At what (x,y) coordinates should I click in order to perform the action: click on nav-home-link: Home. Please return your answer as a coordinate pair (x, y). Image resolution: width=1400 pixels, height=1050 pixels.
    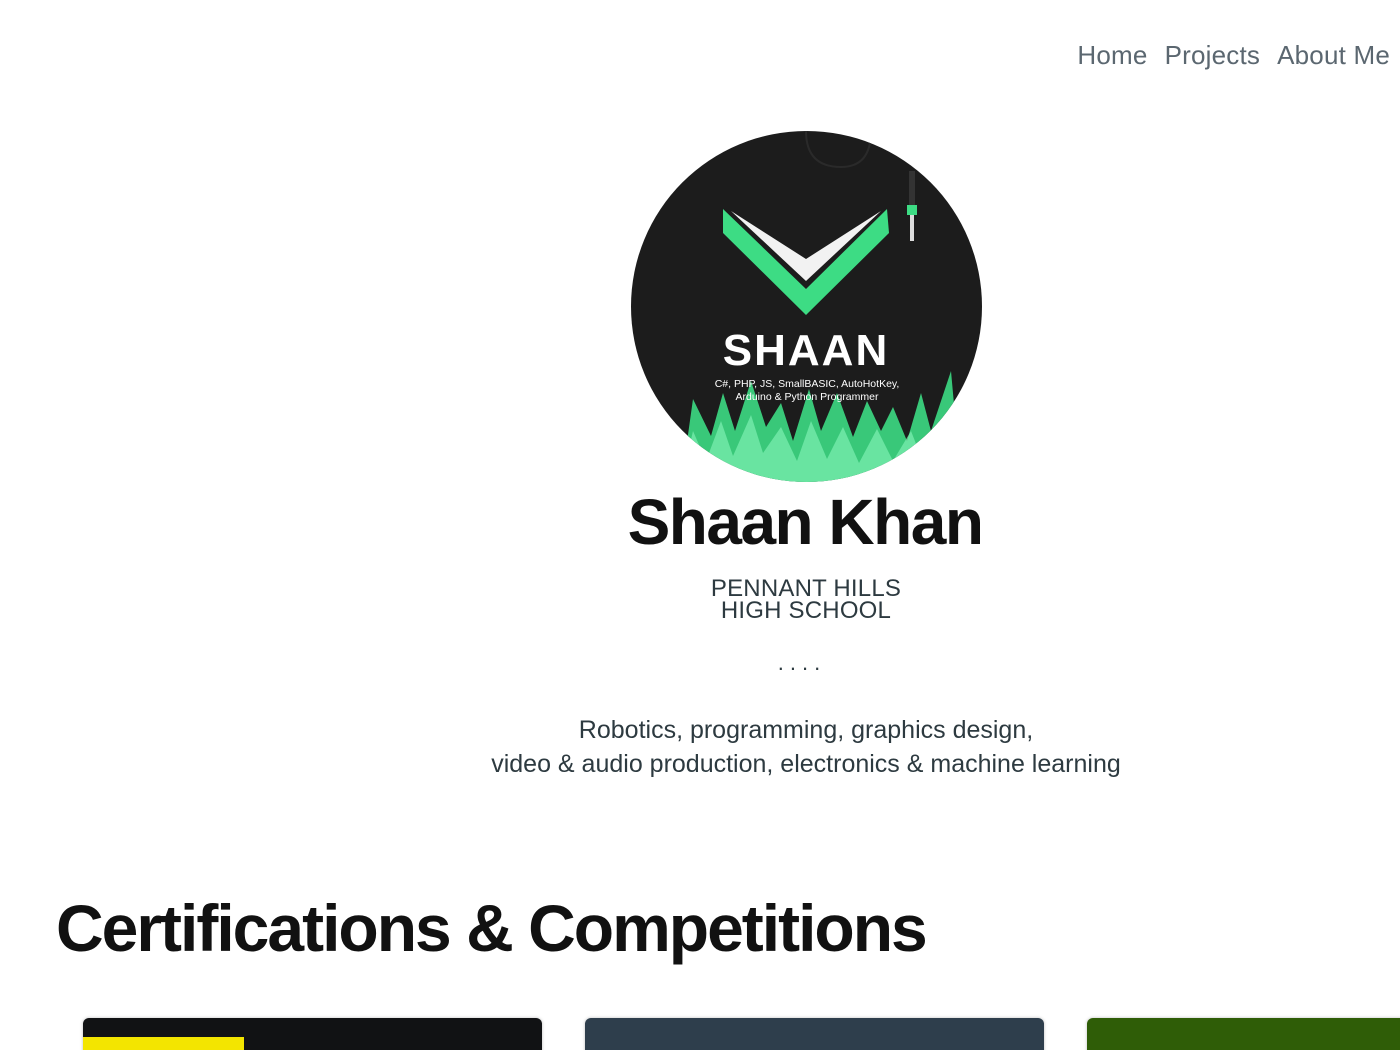
    Looking at the image, I should click on (1112, 55).